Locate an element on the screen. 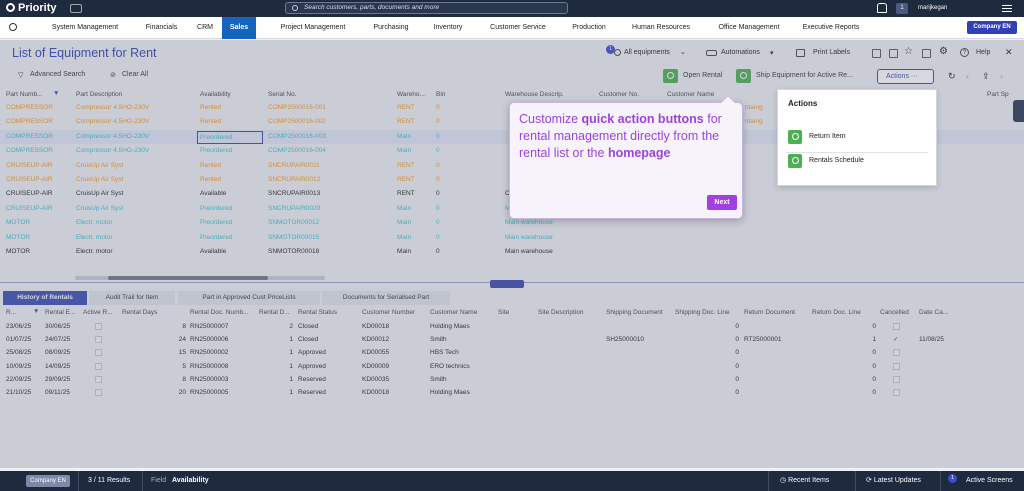  priority-logo-icon is located at coordinates (10, 7).